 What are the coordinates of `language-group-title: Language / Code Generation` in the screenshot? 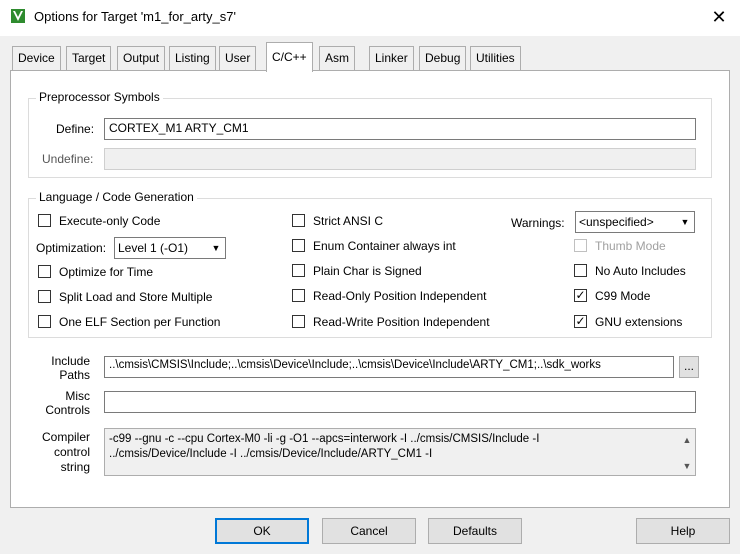 It's located at (116, 197).